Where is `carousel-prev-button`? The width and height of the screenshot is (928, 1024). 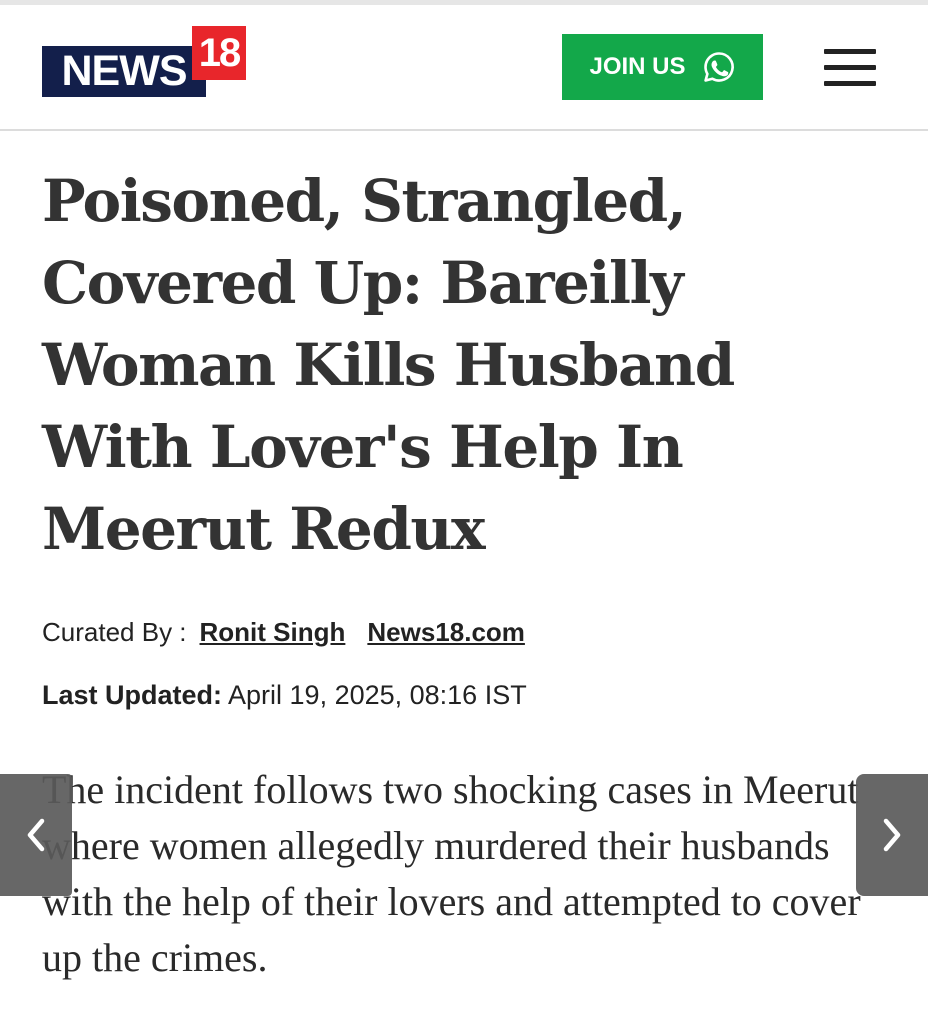 carousel-prev-button is located at coordinates (36, 835).